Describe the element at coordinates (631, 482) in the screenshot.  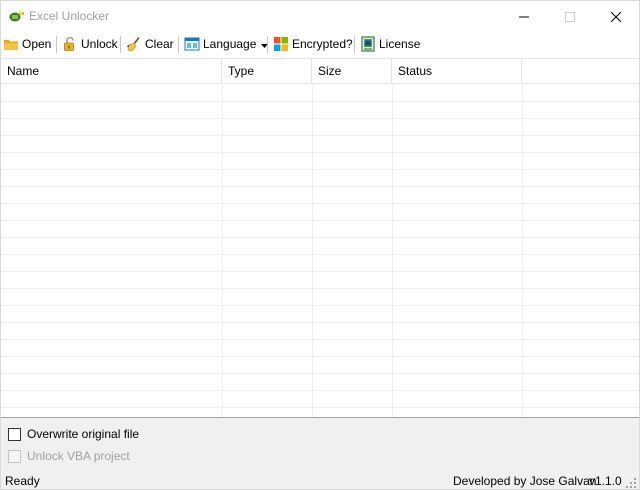
I see `resize-grip-icon` at that location.